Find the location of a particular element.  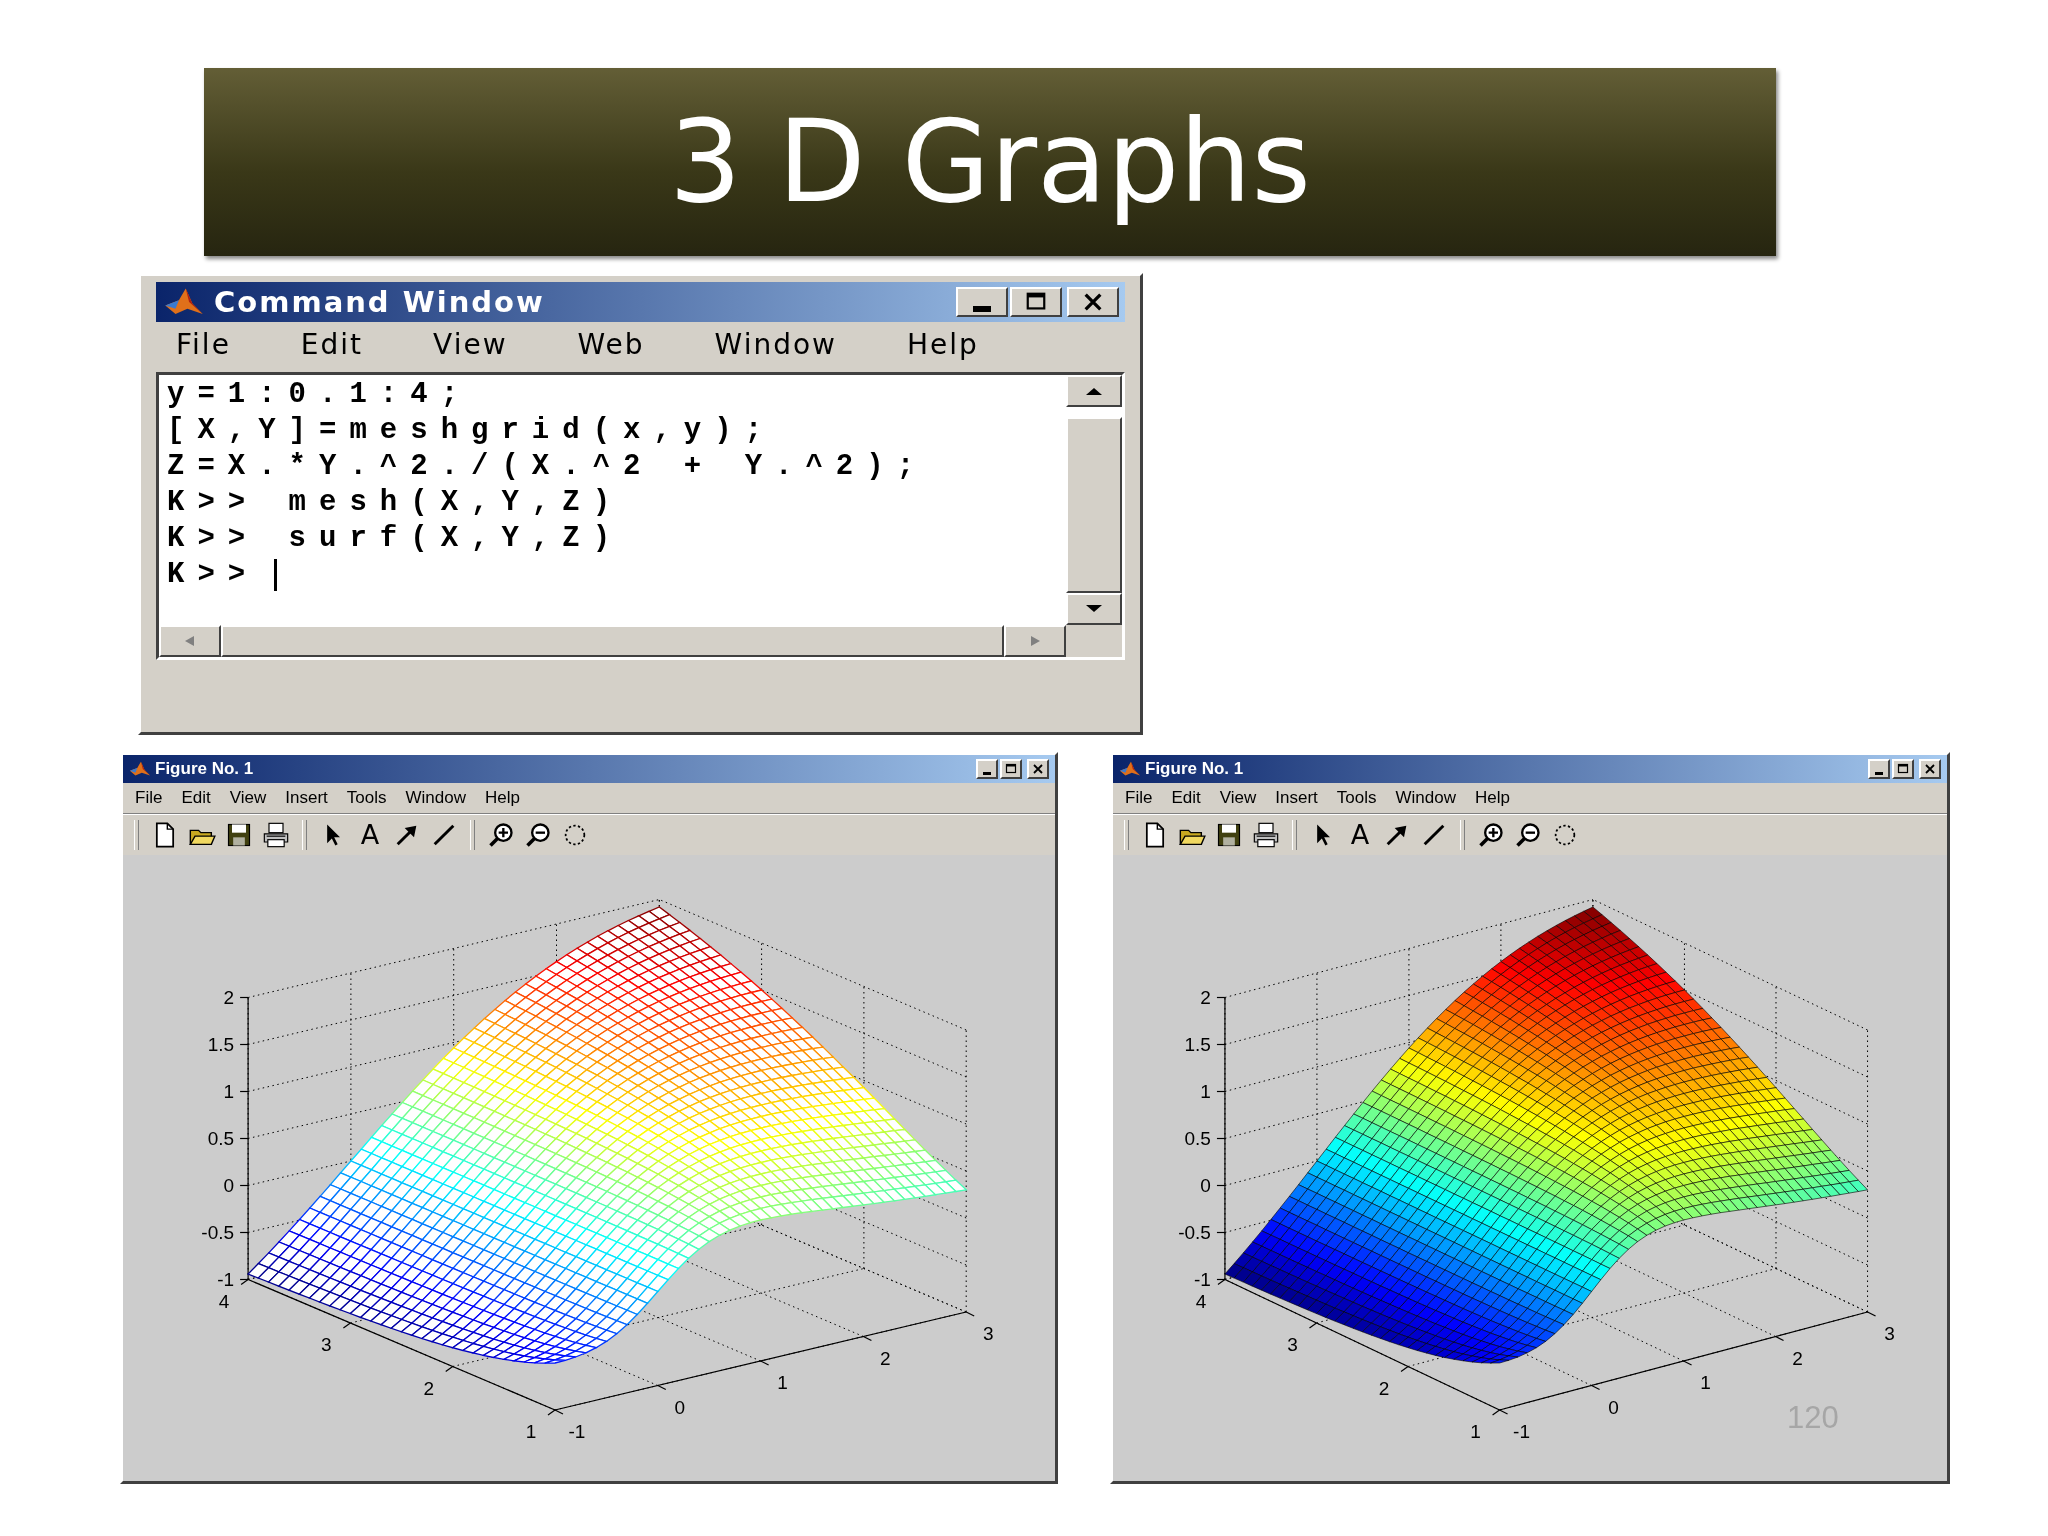

code-line: K>> surf(X,Y,Z) is located at coordinates (395, 539).